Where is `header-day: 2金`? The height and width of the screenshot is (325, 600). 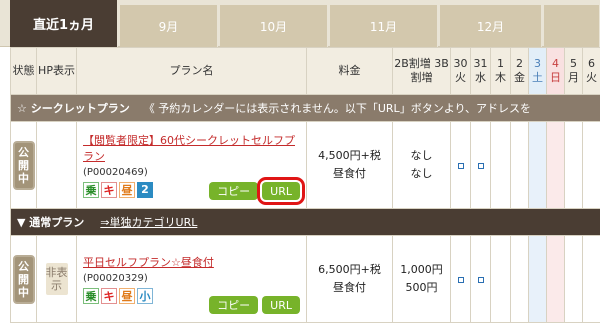 header-day: 2金 is located at coordinates (519, 71).